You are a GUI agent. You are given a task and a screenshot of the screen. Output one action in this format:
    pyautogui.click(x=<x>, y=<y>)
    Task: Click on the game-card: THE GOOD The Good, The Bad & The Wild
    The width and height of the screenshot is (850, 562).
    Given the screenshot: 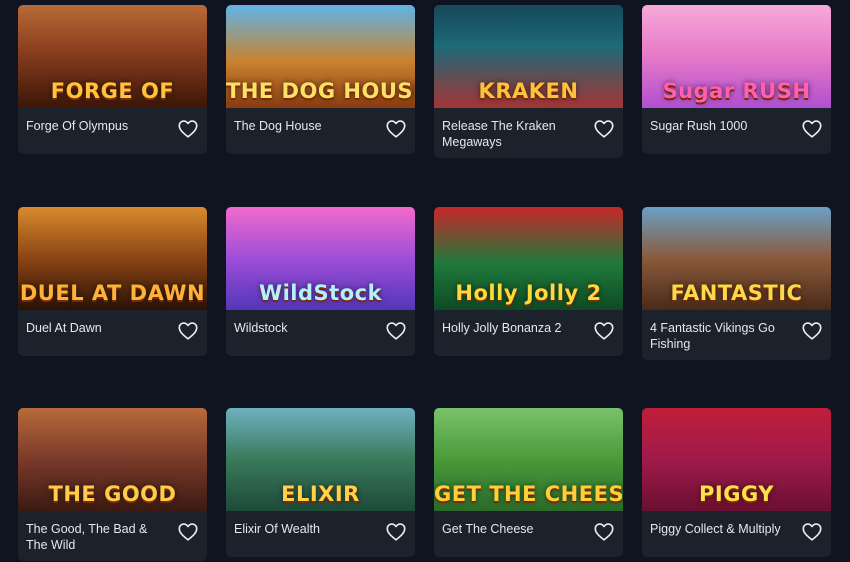 What is the action you would take?
    pyautogui.click(x=112, y=484)
    